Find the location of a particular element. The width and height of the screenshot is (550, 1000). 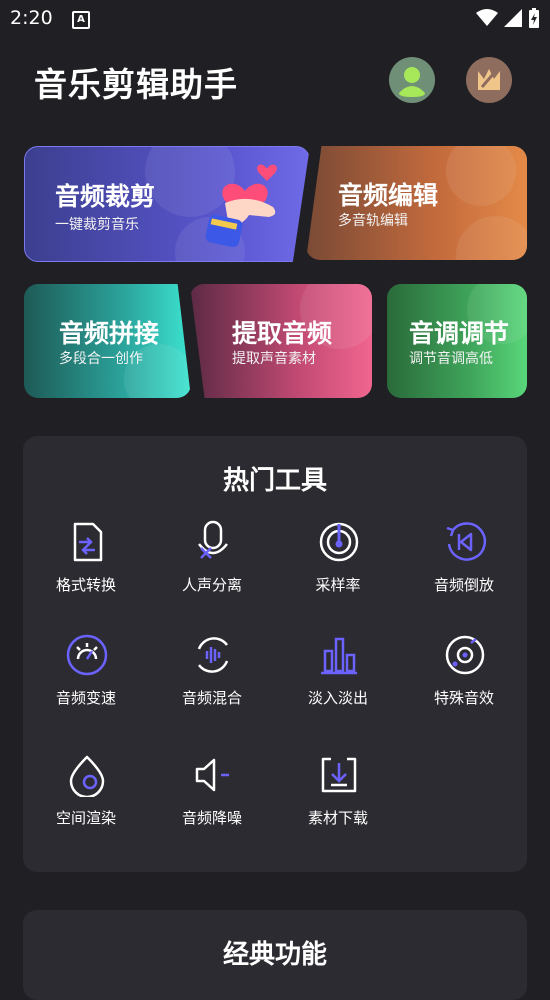

user-icon is located at coordinates (412, 82).